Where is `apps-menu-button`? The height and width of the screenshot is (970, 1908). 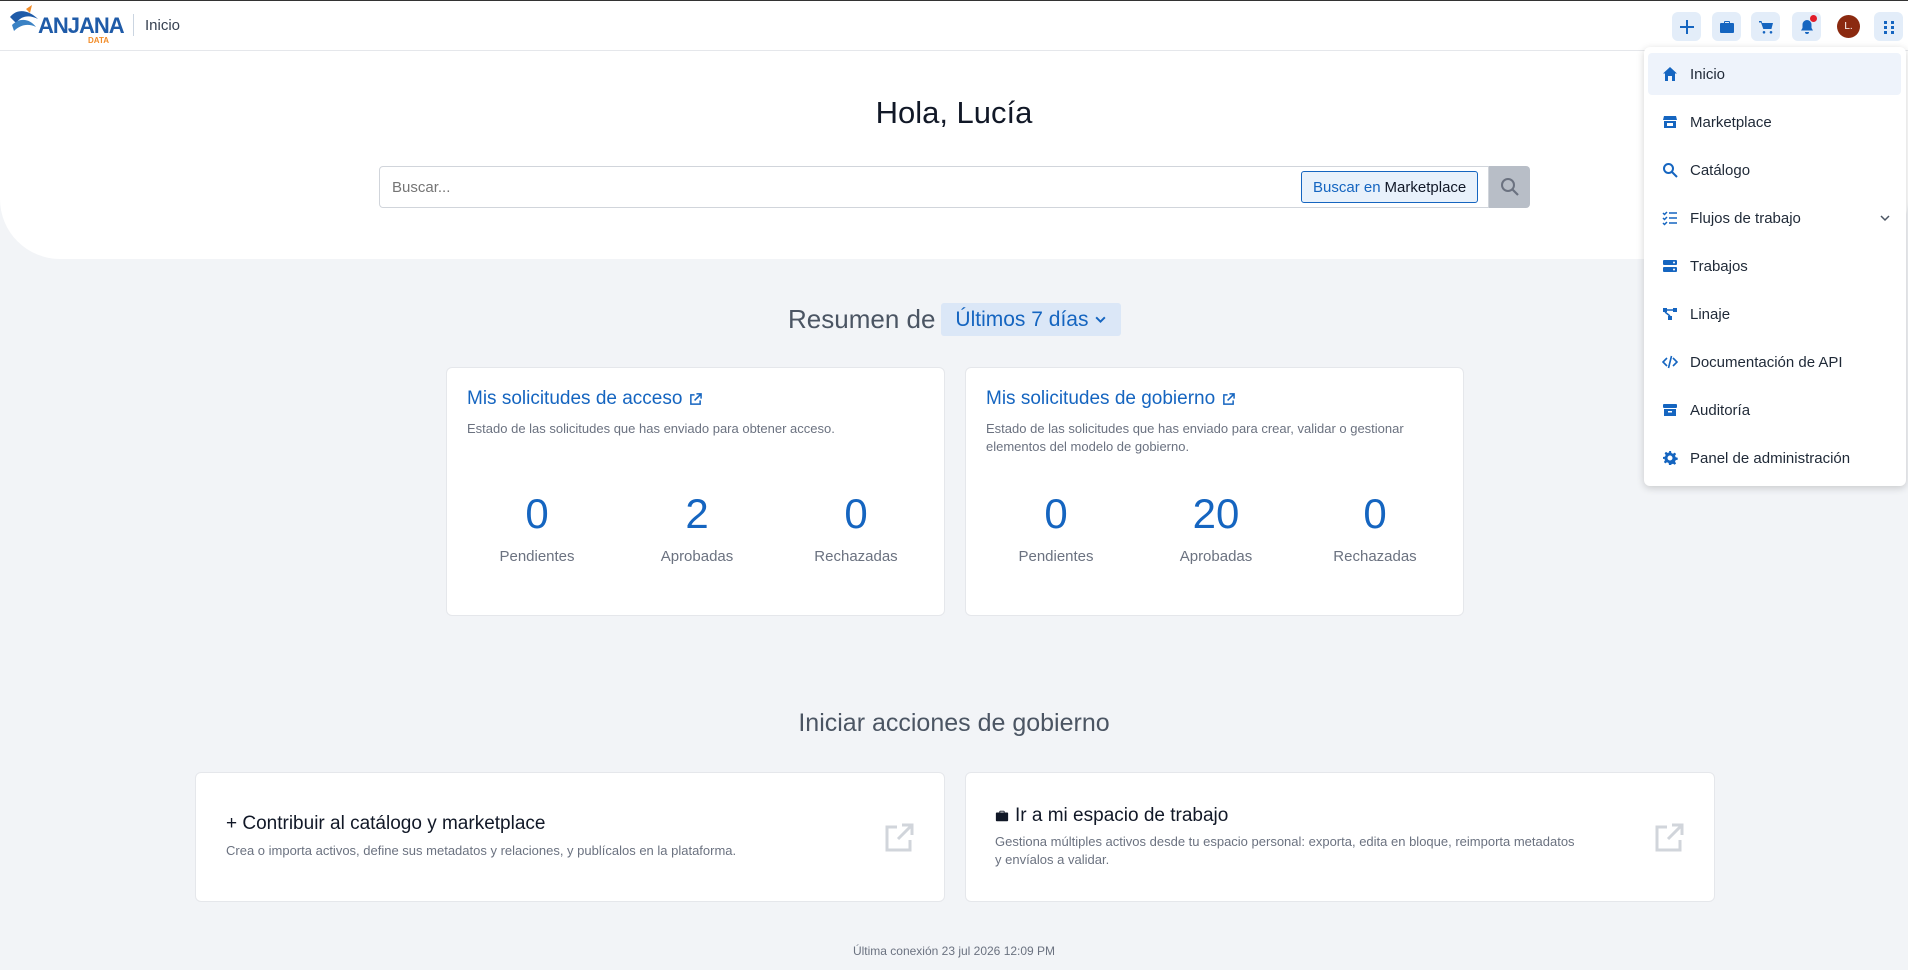
apps-menu-button is located at coordinates (1888, 26).